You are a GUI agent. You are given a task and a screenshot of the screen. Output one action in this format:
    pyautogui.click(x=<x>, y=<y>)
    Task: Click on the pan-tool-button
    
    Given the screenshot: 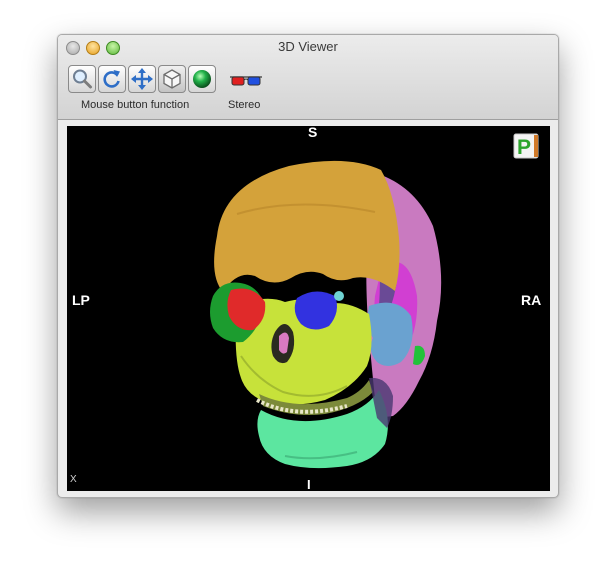 What is the action you would take?
    pyautogui.click(x=142, y=79)
    